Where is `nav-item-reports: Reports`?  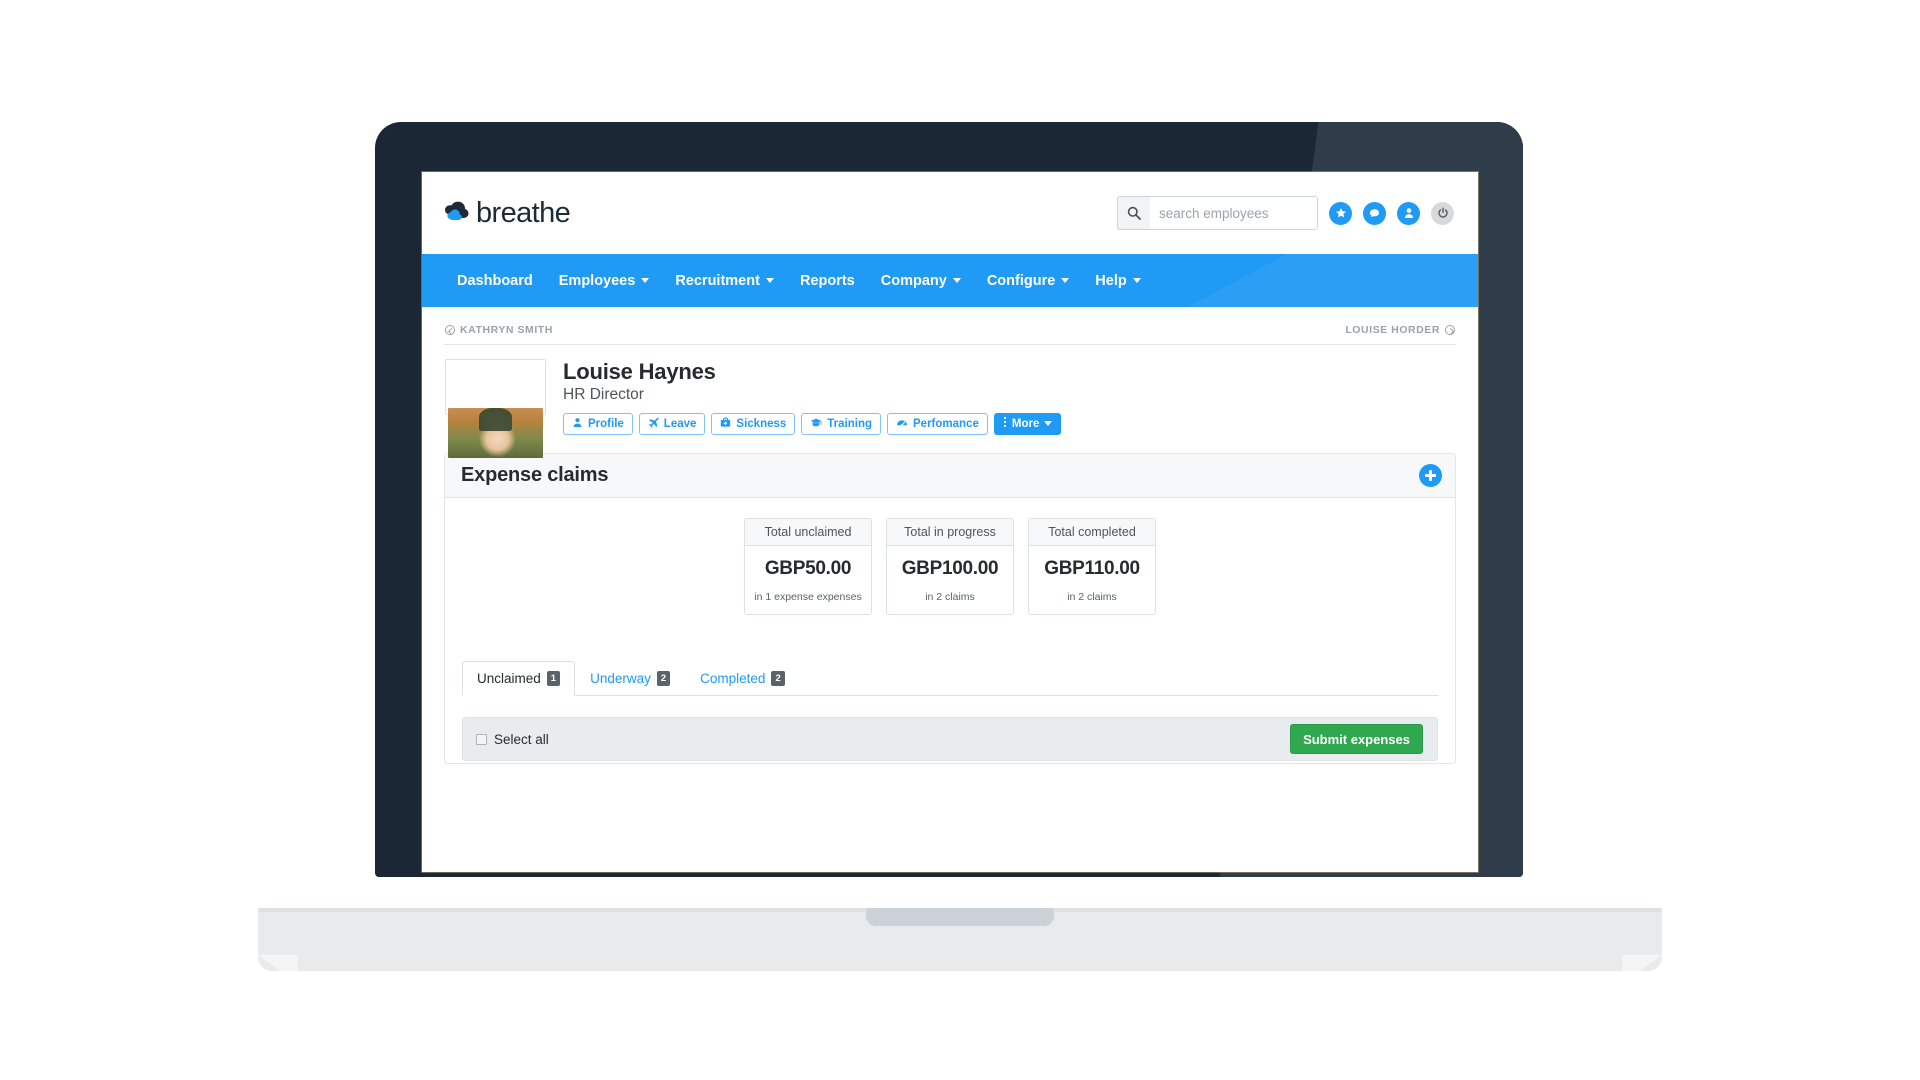 nav-item-reports: Reports is located at coordinates (827, 281).